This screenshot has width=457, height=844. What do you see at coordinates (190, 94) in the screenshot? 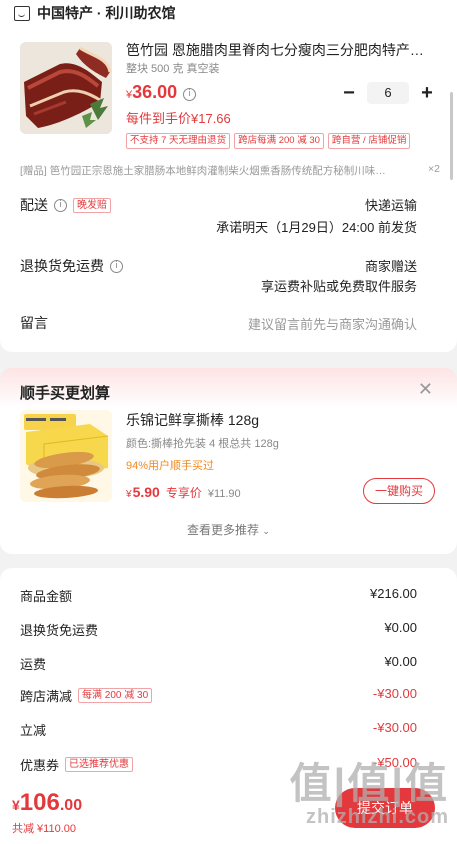
I see `price-info-icon: i` at bounding box center [190, 94].